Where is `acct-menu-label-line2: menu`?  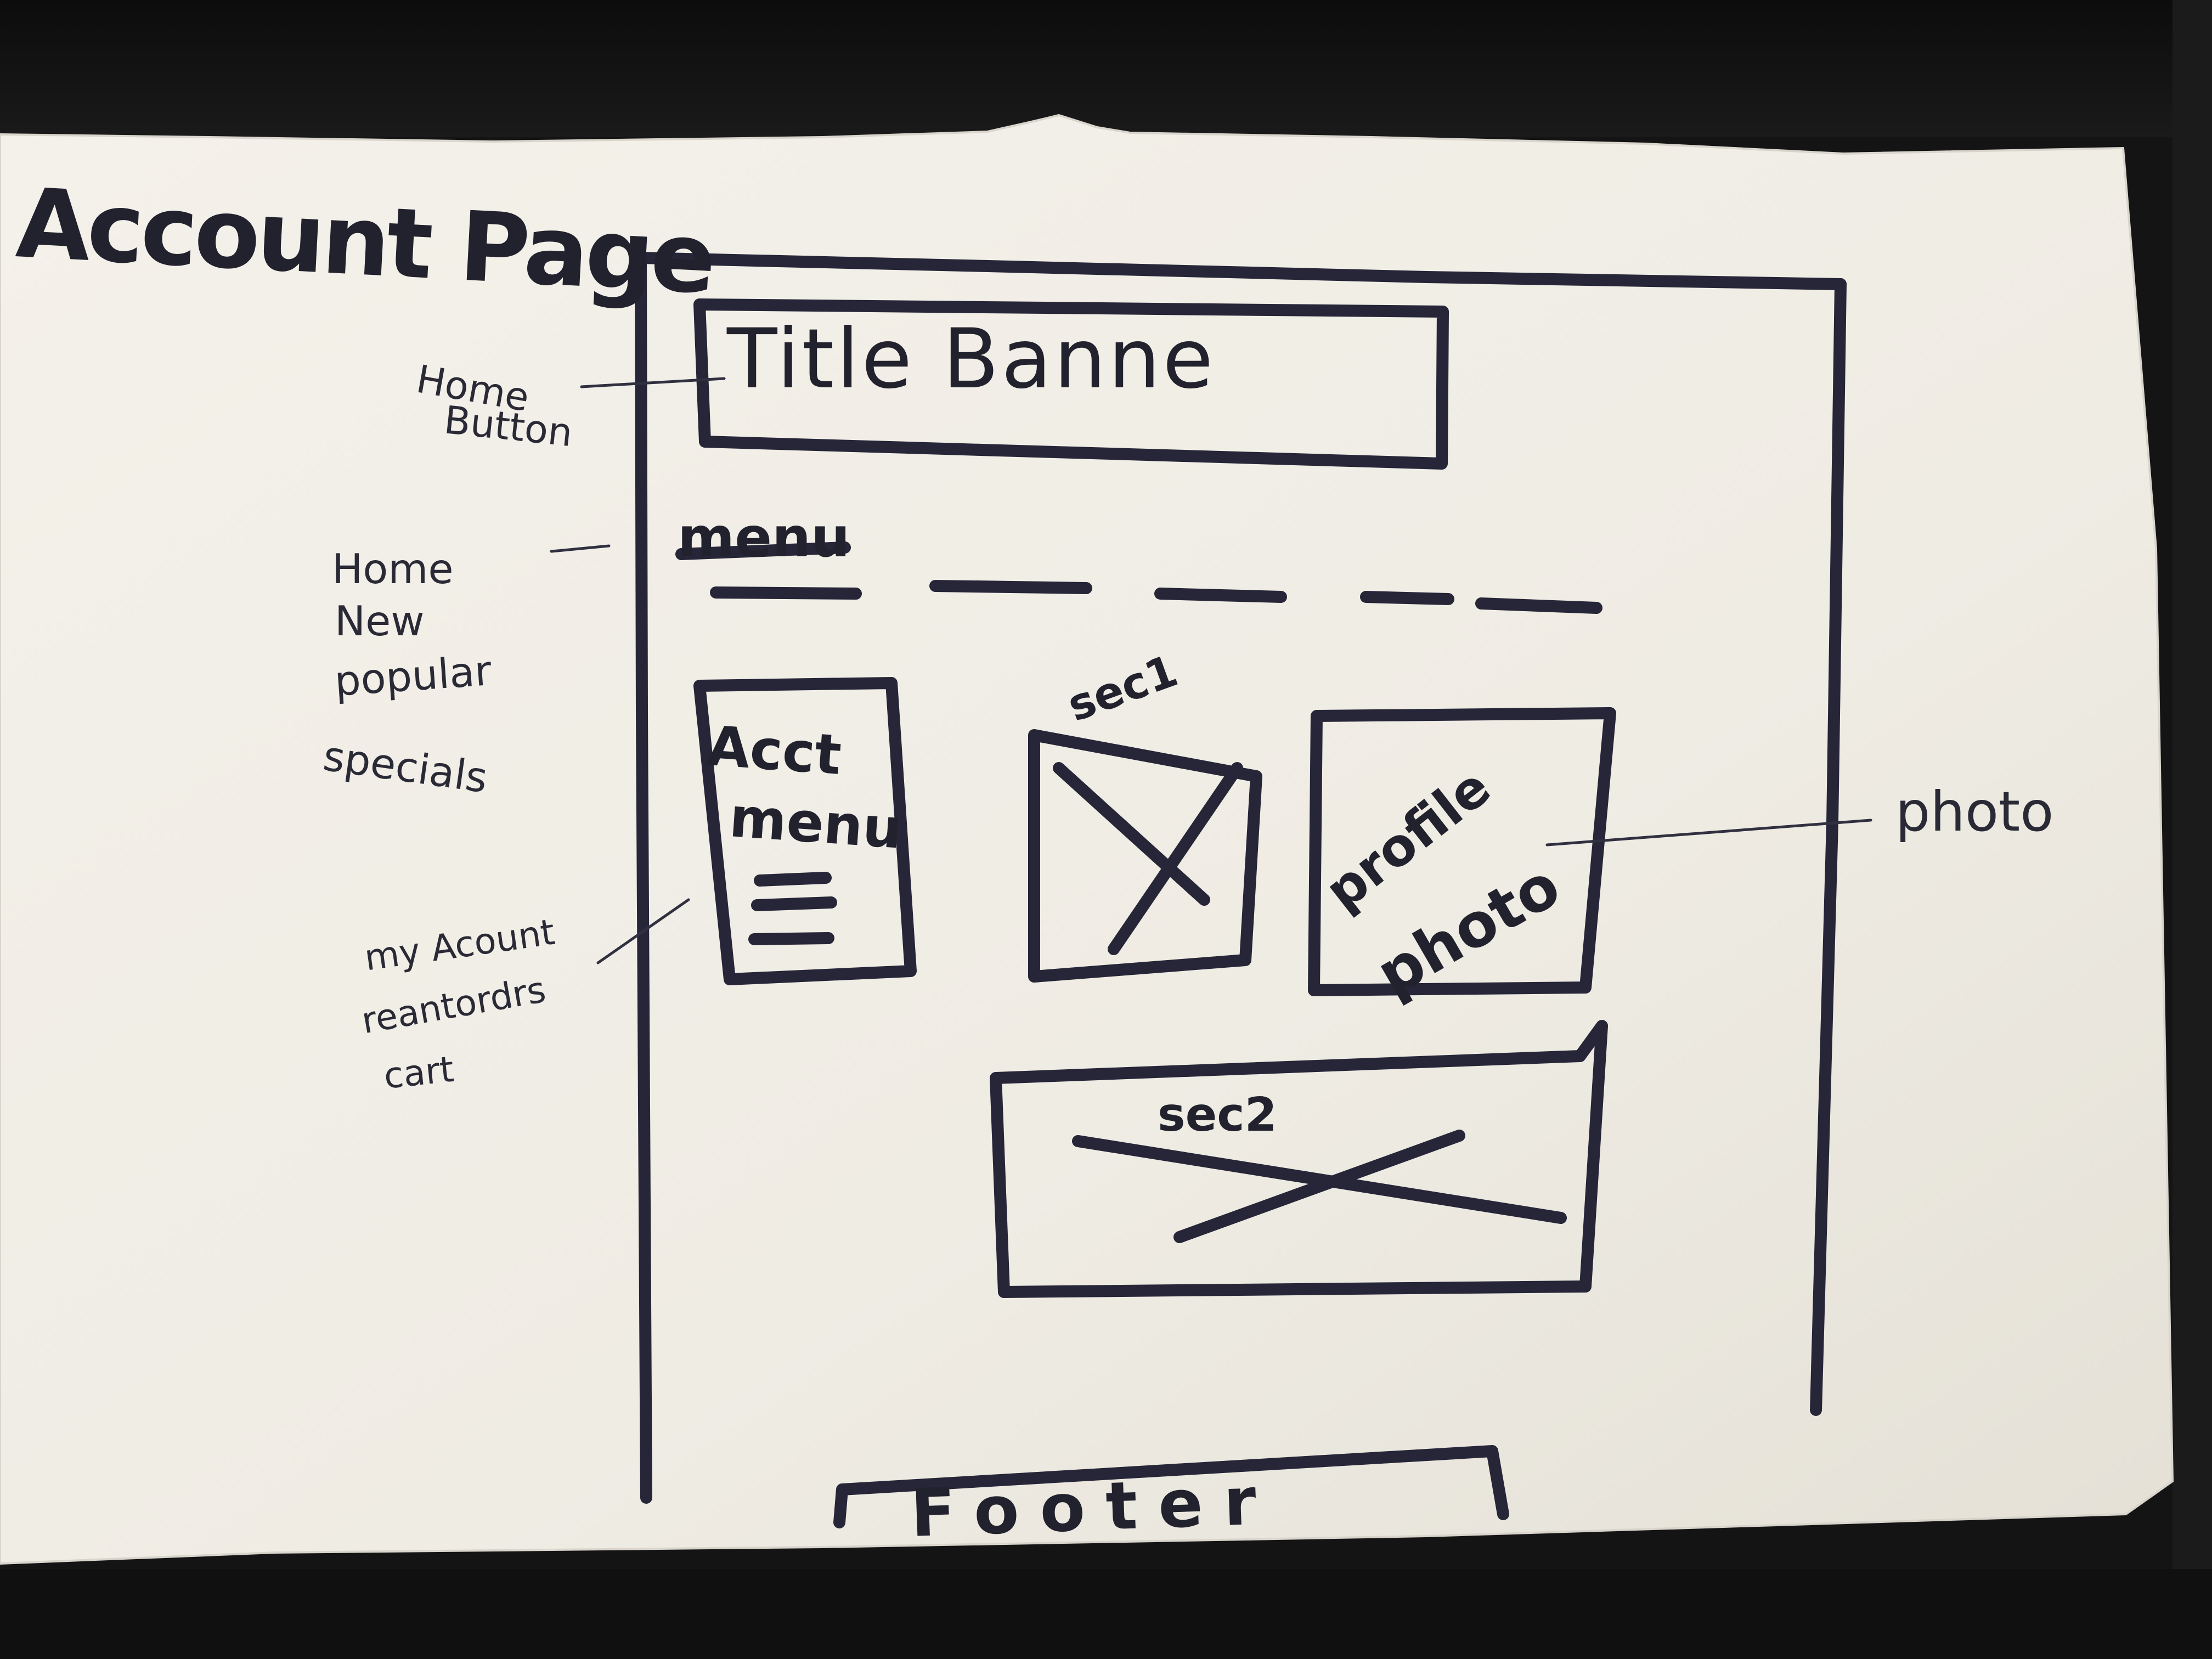 acct-menu-label-line2: menu is located at coordinates (816, 823).